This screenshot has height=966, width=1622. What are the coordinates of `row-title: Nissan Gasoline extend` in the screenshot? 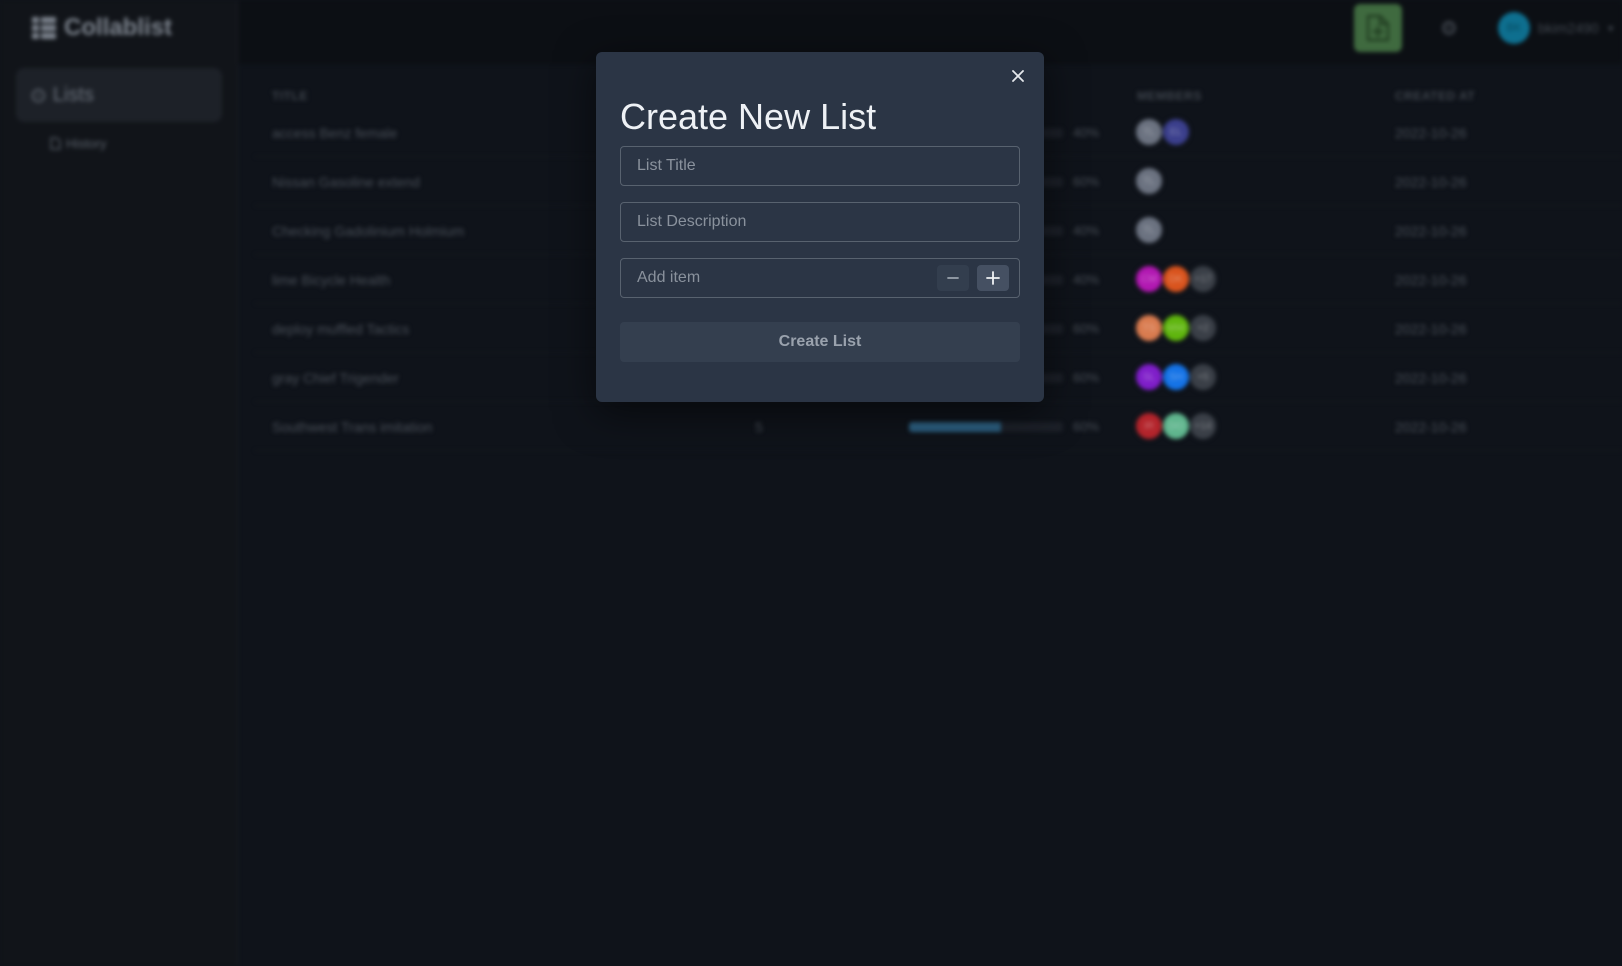 It's located at (346, 182).